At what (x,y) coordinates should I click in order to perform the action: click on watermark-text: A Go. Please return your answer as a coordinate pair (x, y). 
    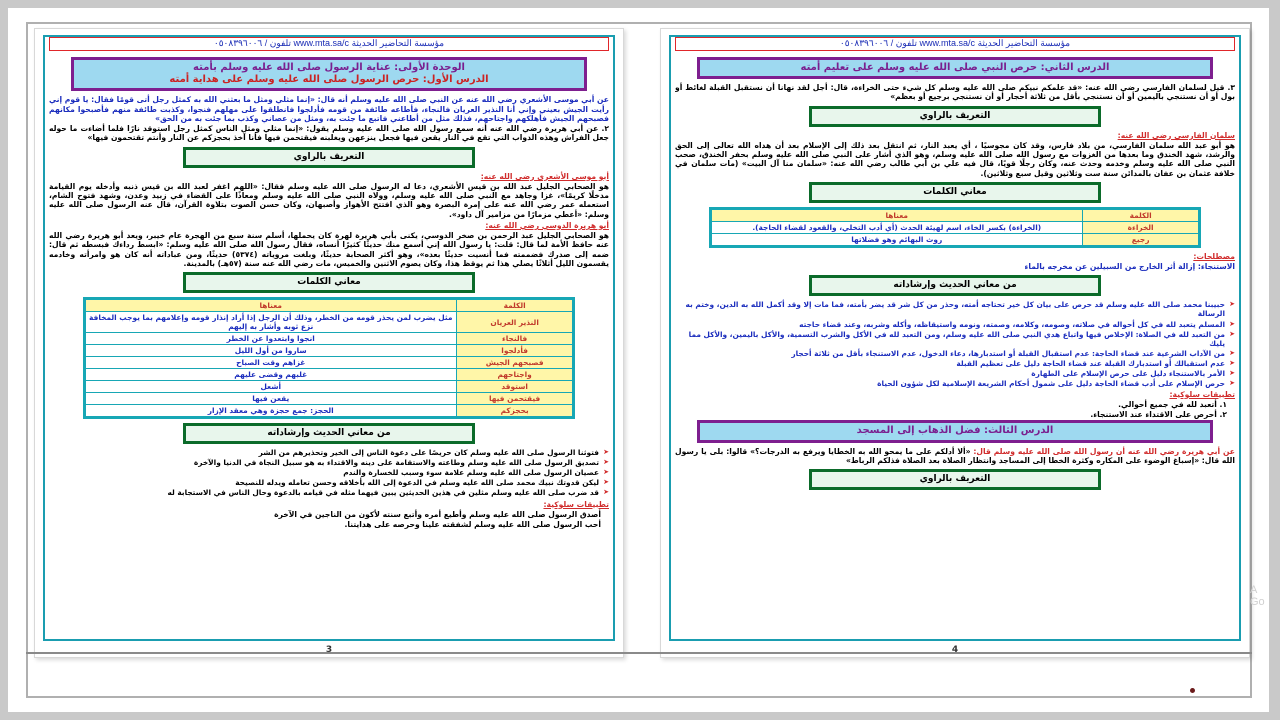
    Looking at the image, I should click on (1264, 596).